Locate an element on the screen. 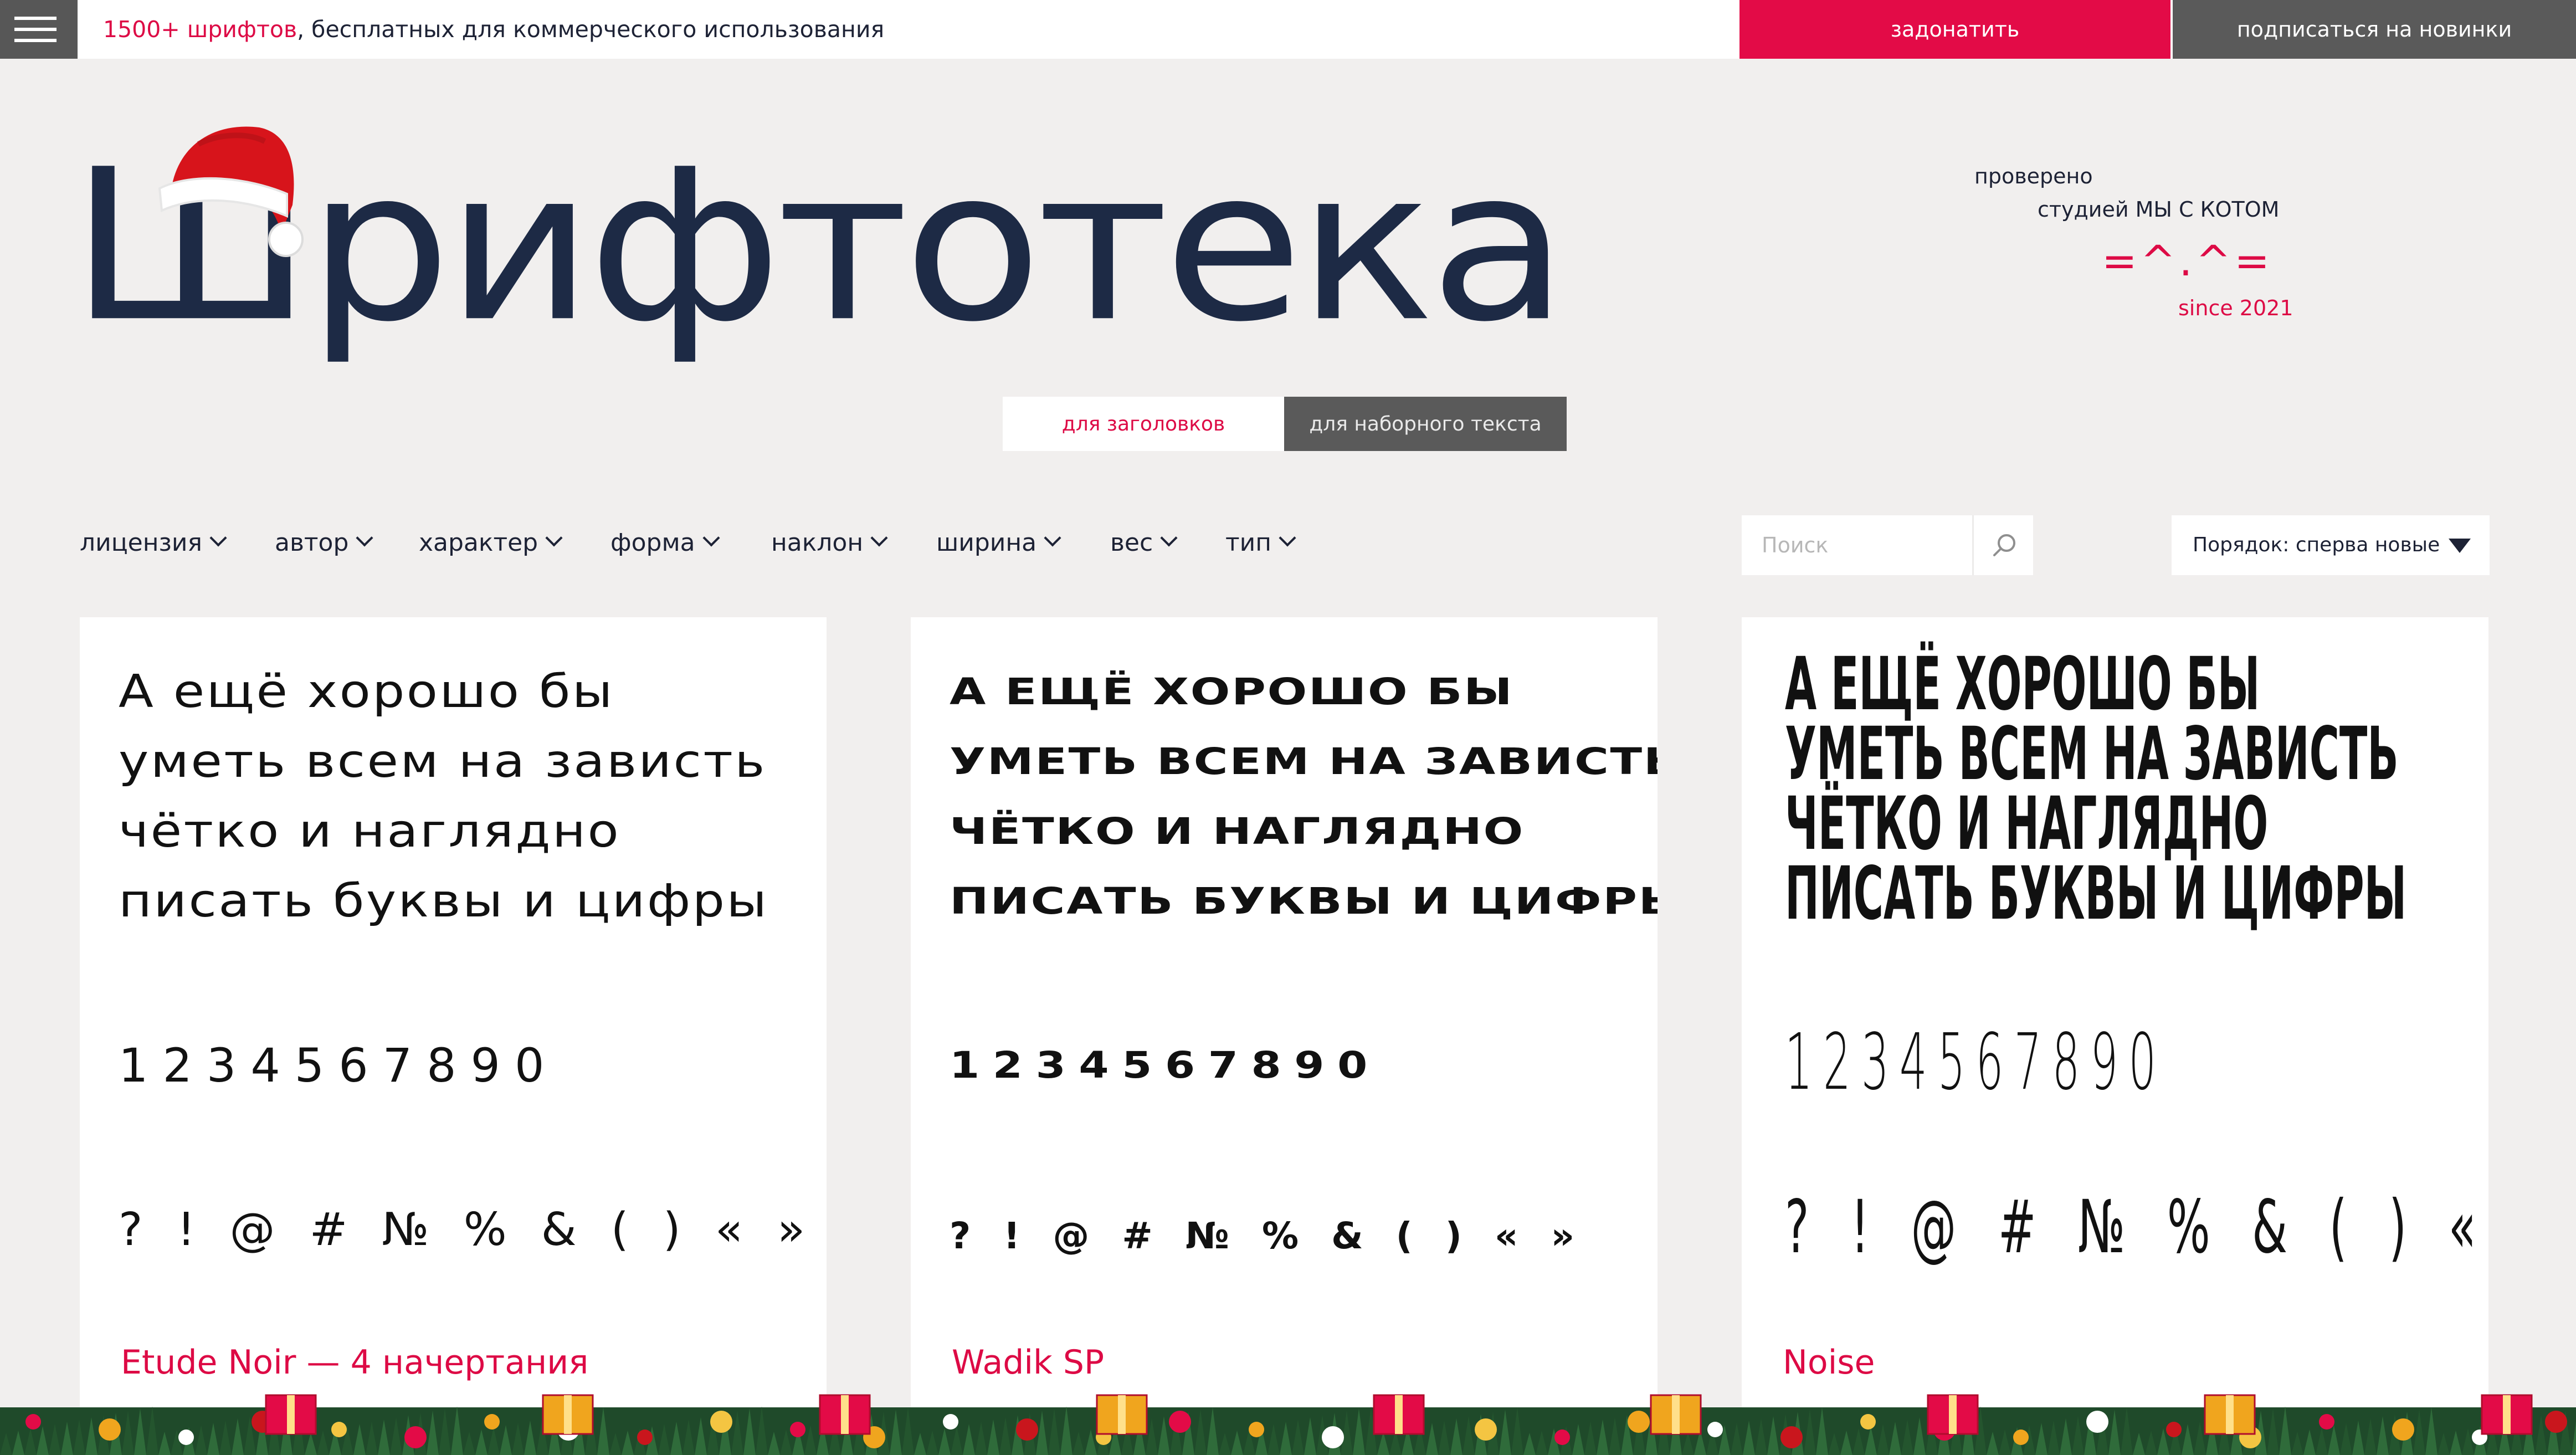 The width and height of the screenshot is (2576, 1455). christmas-garland is located at coordinates (1288, 1424).